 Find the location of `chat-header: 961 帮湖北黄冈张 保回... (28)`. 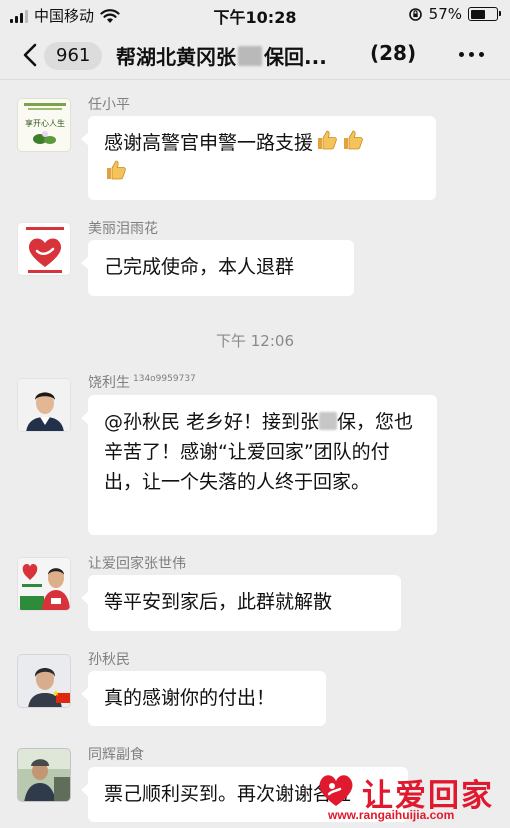

chat-header: 961 帮湖北黄冈张 保回... (28) is located at coordinates (255, 55).